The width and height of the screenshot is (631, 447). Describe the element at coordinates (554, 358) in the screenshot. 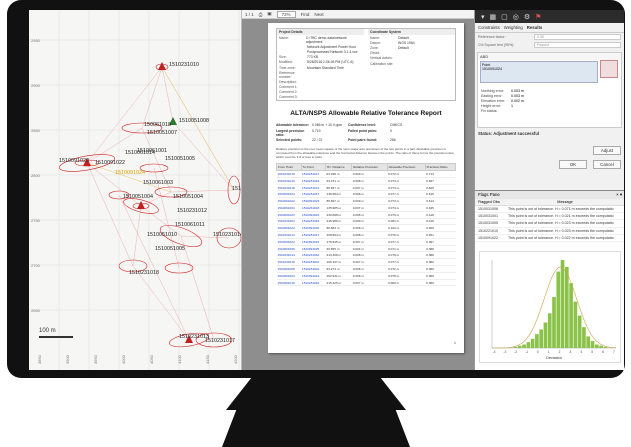

I see `hist-xlabel: Deviation` at that location.